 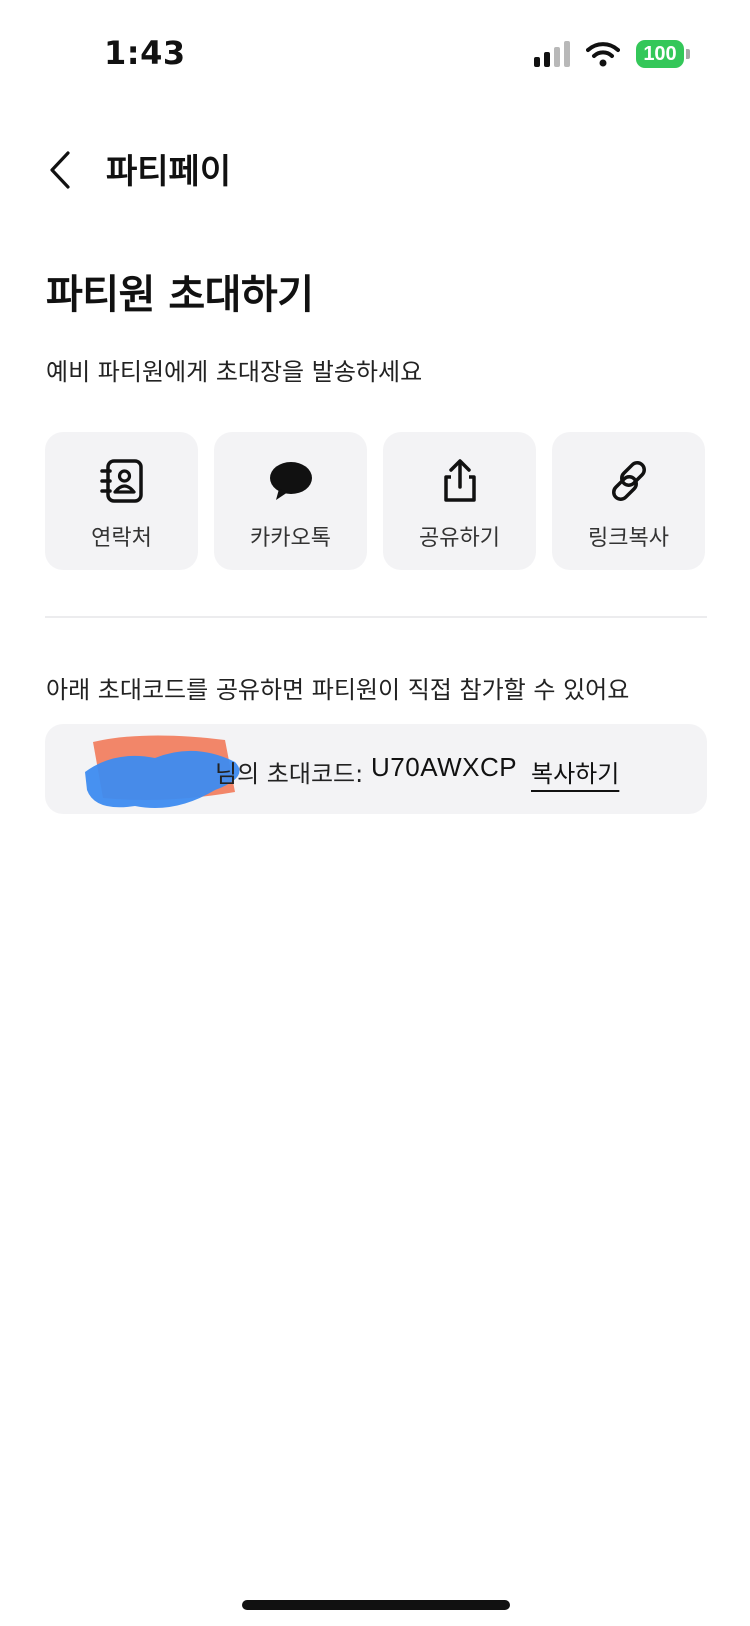 I want to click on navigation-bar: 파티페이, so click(x=375, y=170).